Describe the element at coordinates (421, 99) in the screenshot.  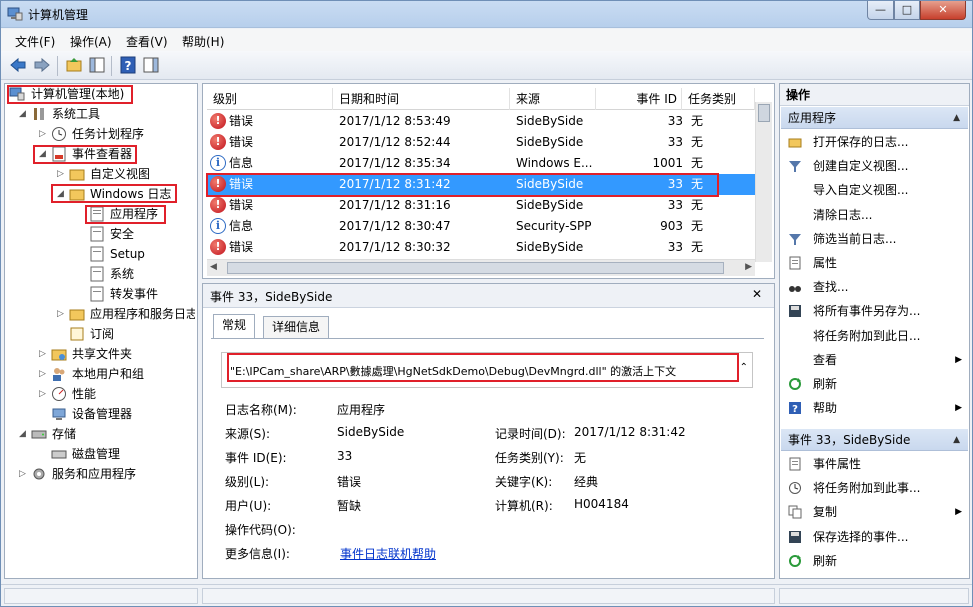
I see `column-datetime: 日期和时间` at that location.